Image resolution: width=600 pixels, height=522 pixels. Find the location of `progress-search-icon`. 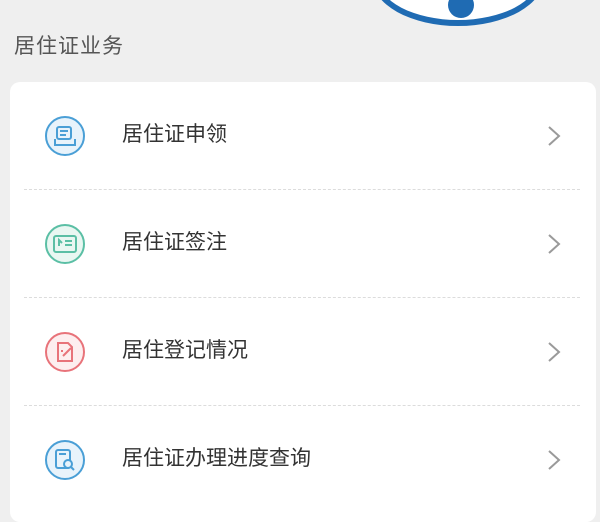

progress-search-icon is located at coordinates (65, 460).